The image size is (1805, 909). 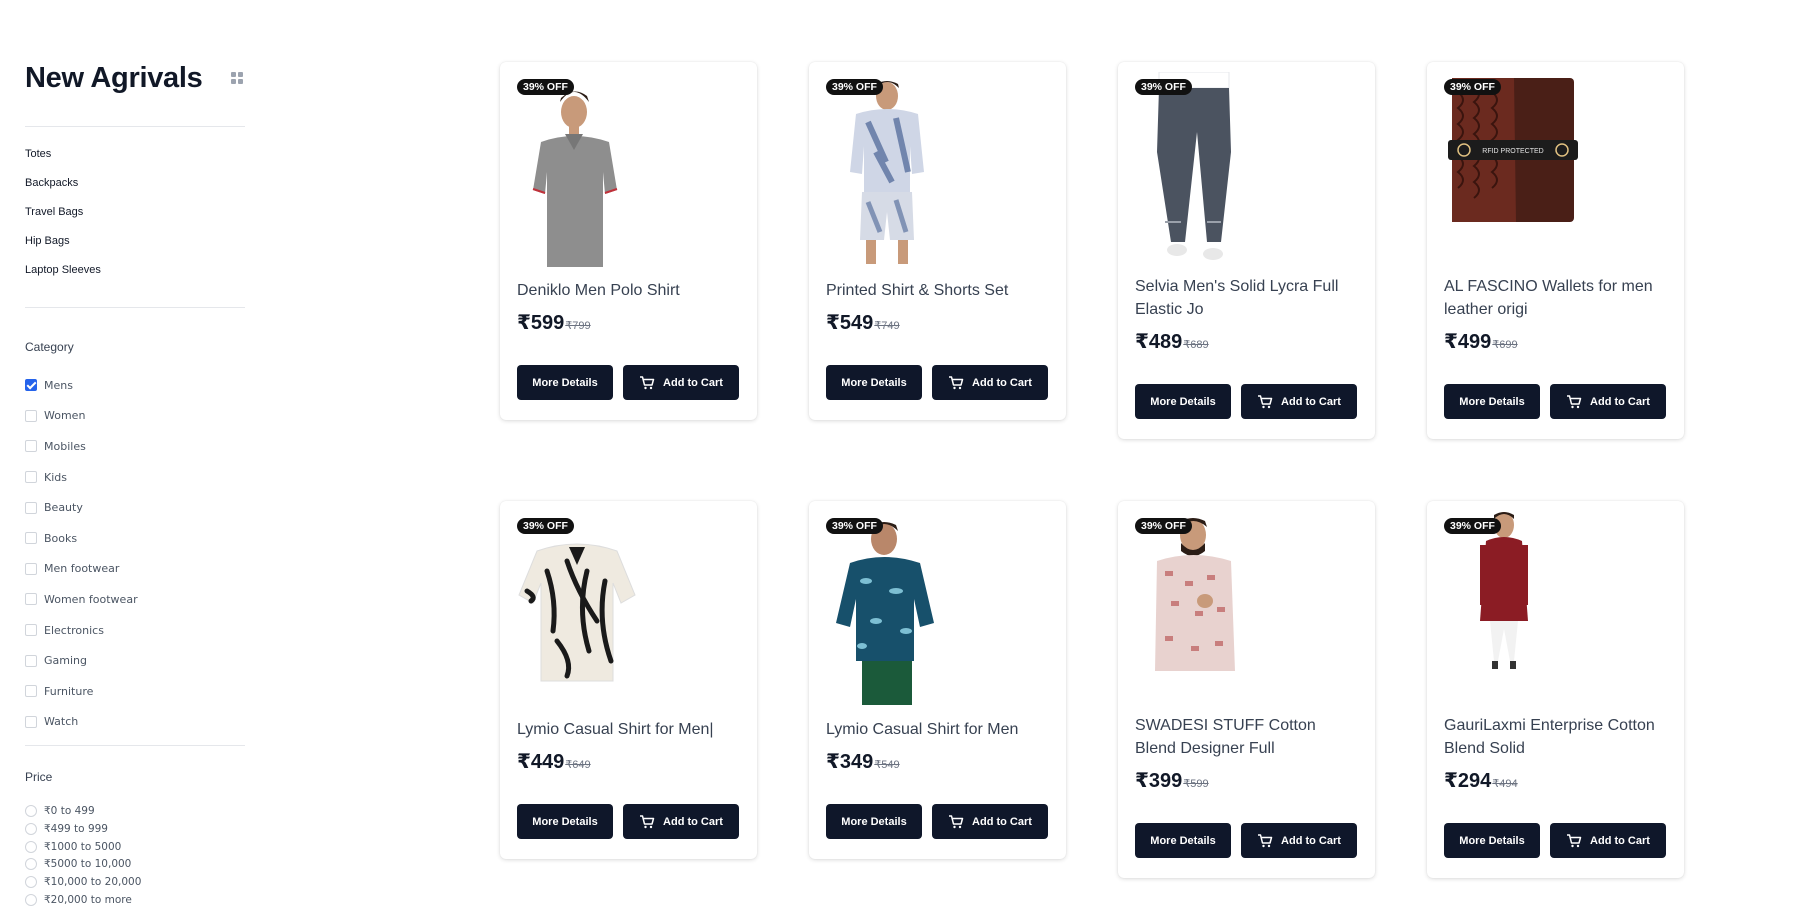 I want to click on price-filter-item: ₹499 to 999, so click(x=135, y=829).